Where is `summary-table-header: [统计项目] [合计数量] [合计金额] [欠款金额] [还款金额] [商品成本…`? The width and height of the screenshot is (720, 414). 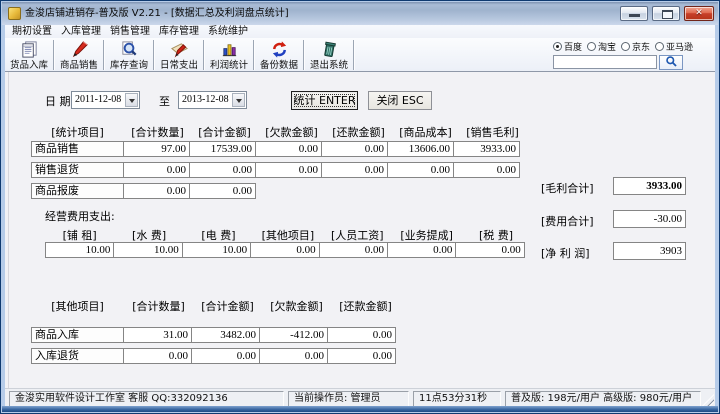 summary-table-header: [统计项目] [合计数量] [合计金额] [欠款金额] [还款金额] [商品成本… is located at coordinates (278, 131).